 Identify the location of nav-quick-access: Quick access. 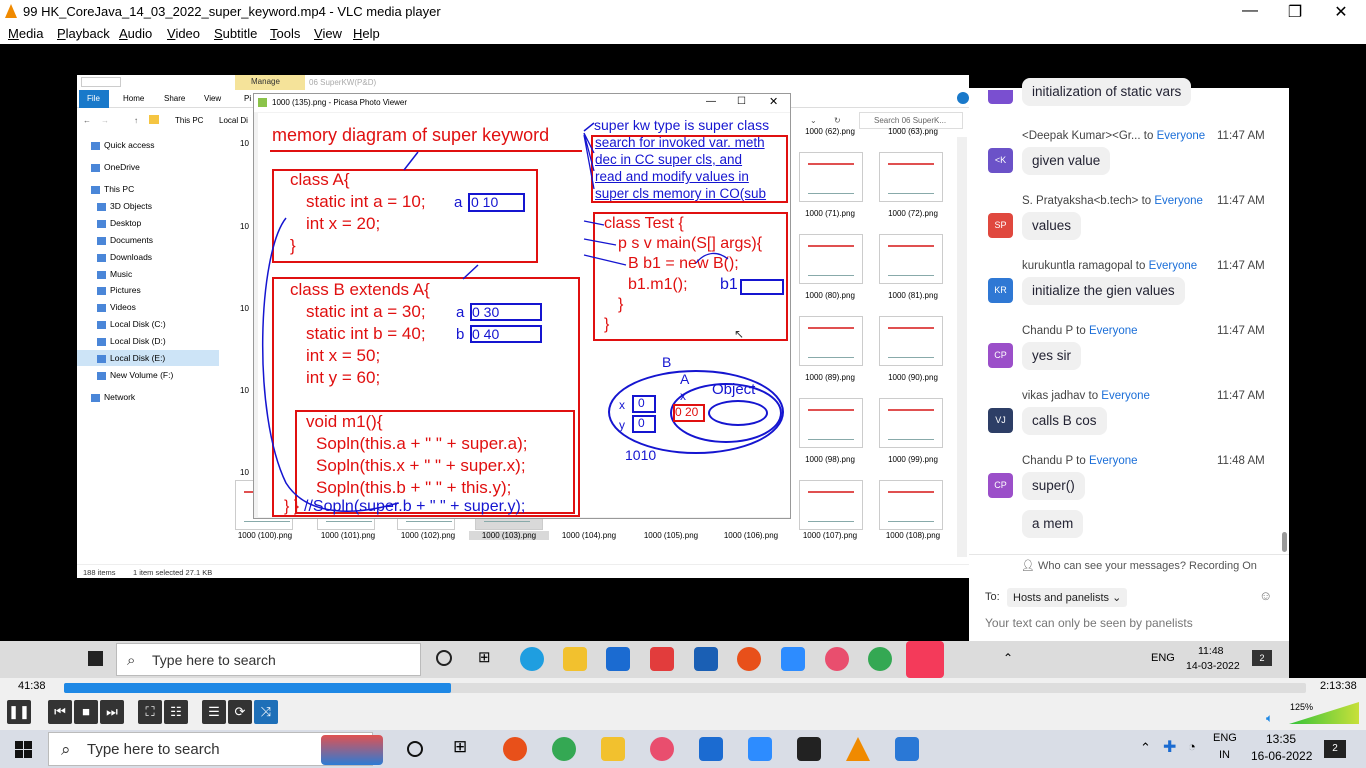
(123, 145).